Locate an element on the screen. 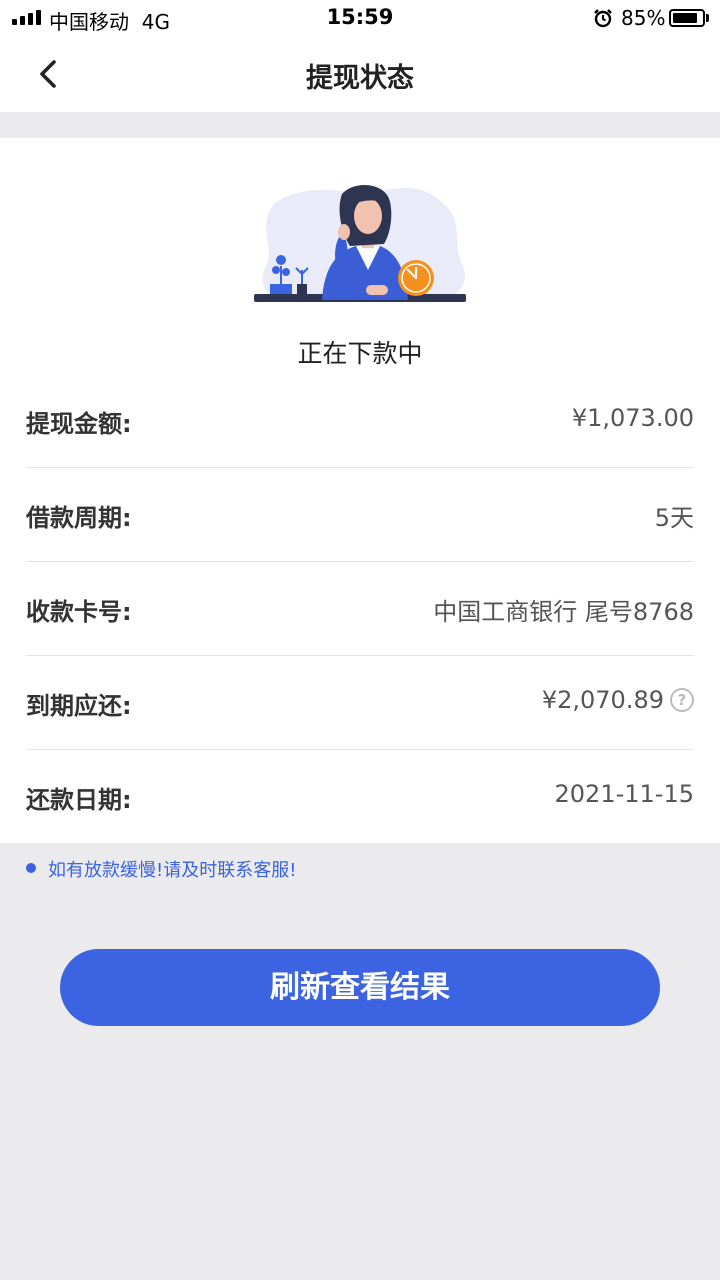 The height and width of the screenshot is (1280, 720). detail-value: ¥1,073.00 is located at coordinates (632, 418).